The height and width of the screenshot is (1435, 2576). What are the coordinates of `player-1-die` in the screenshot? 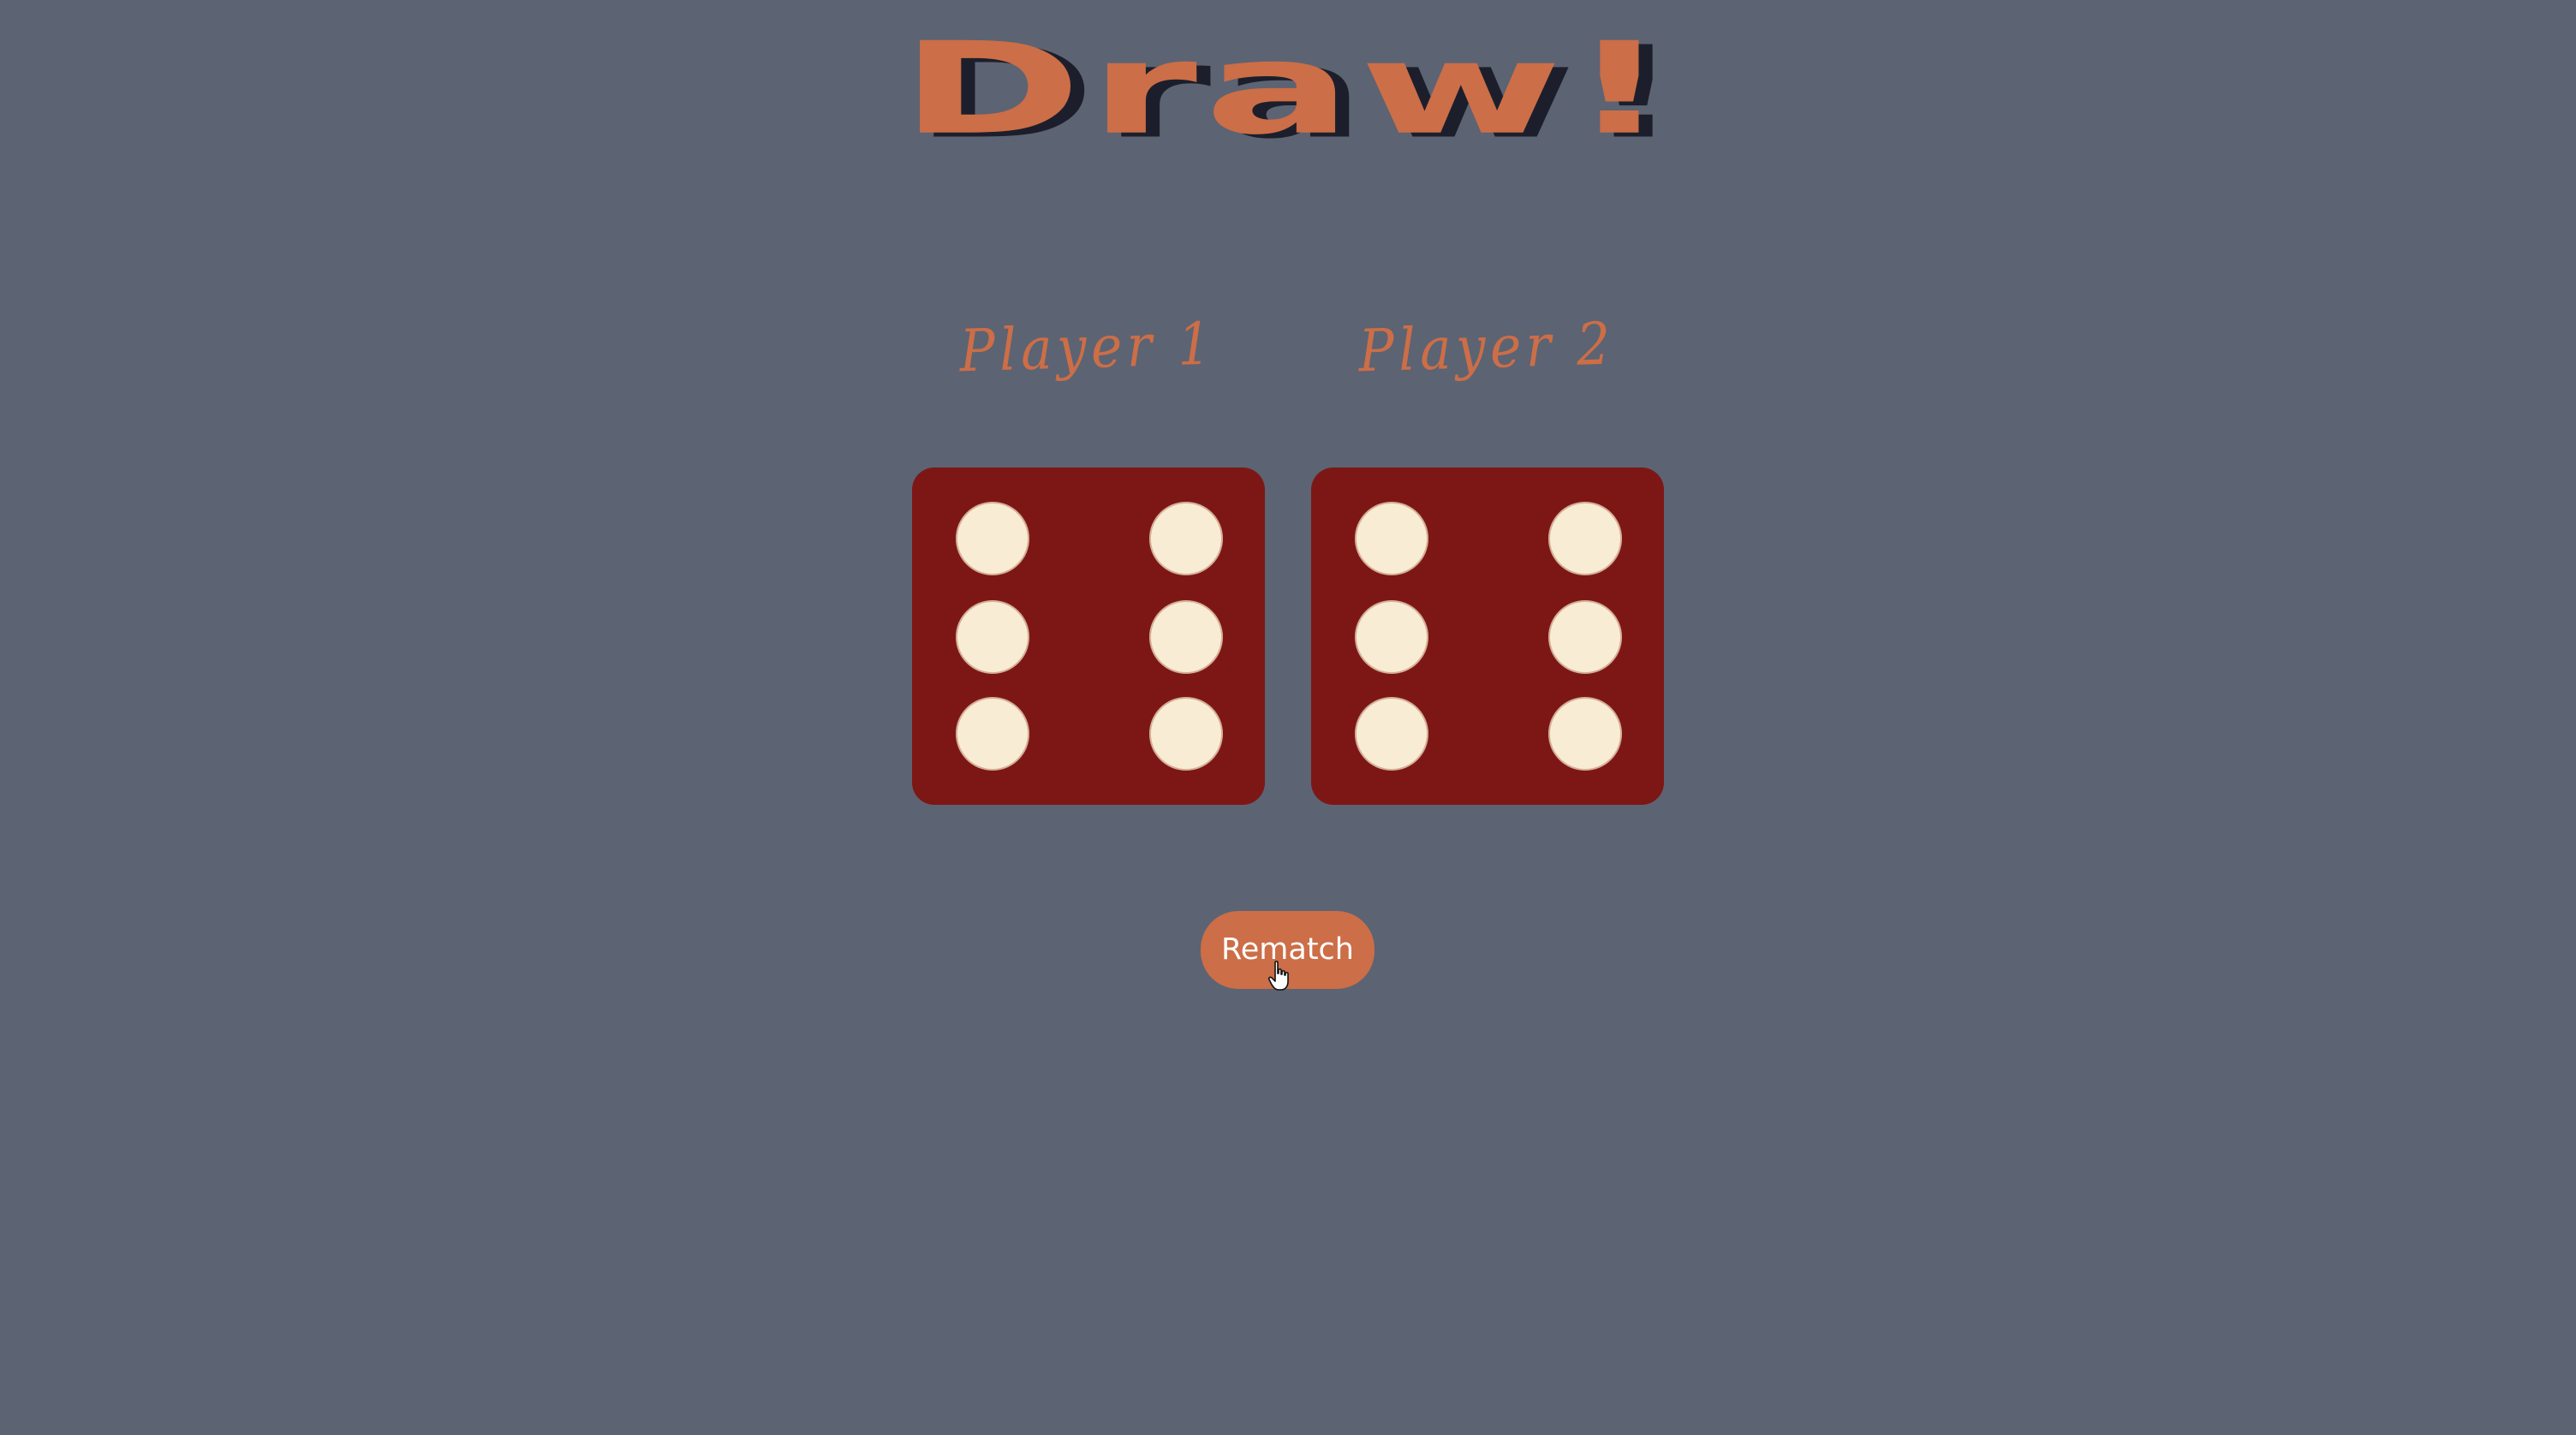 It's located at (1088, 636).